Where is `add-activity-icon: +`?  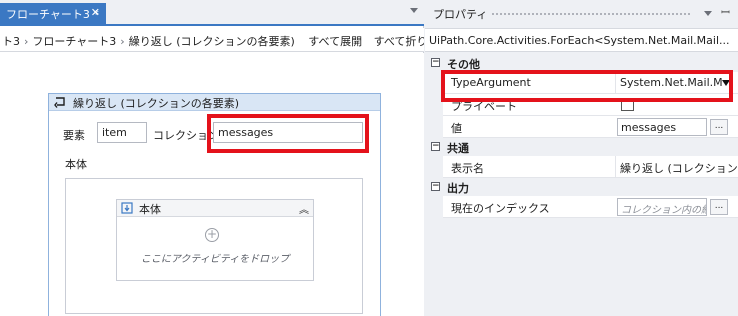 add-activity-icon: + is located at coordinates (212, 235).